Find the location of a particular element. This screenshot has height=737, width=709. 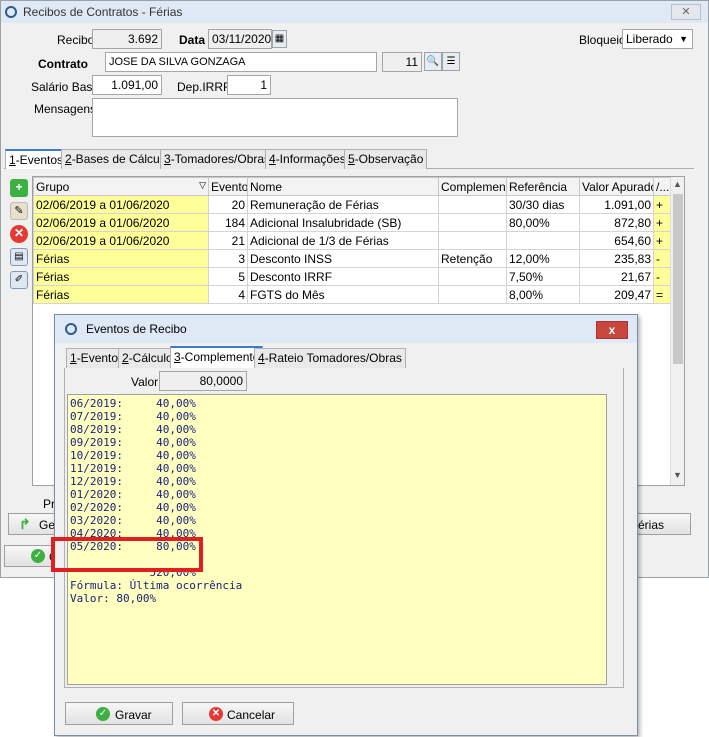

main-titlebar: Recibos de Contratos - Férias ✕ is located at coordinates (354, 12).